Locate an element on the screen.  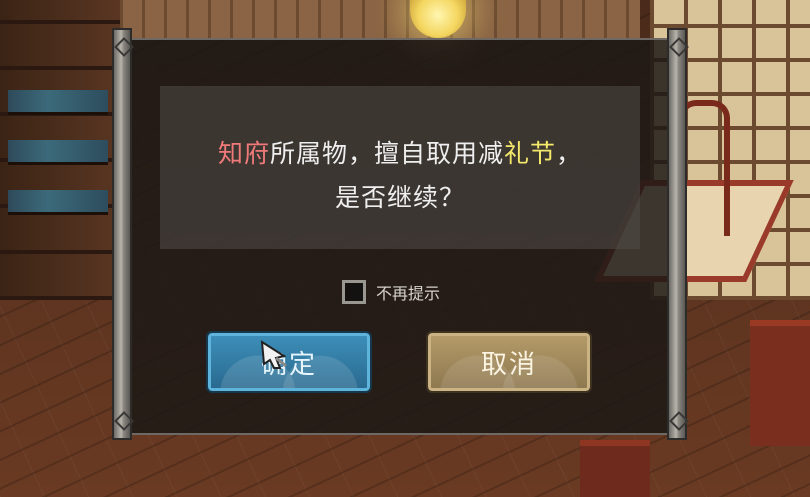
message-punctuation: ， is located at coordinates (569, 153).